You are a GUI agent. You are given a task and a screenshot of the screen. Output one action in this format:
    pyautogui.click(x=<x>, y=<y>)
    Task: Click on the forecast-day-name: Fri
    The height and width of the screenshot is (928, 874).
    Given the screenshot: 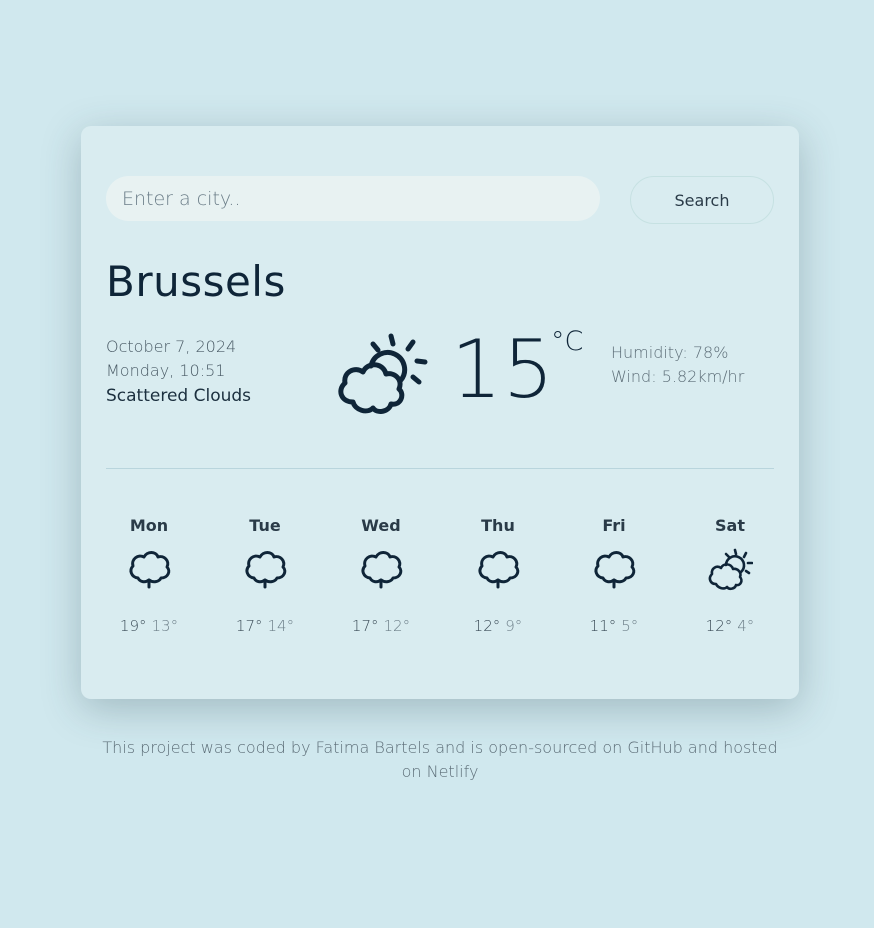 What is the action you would take?
    pyautogui.click(x=614, y=525)
    